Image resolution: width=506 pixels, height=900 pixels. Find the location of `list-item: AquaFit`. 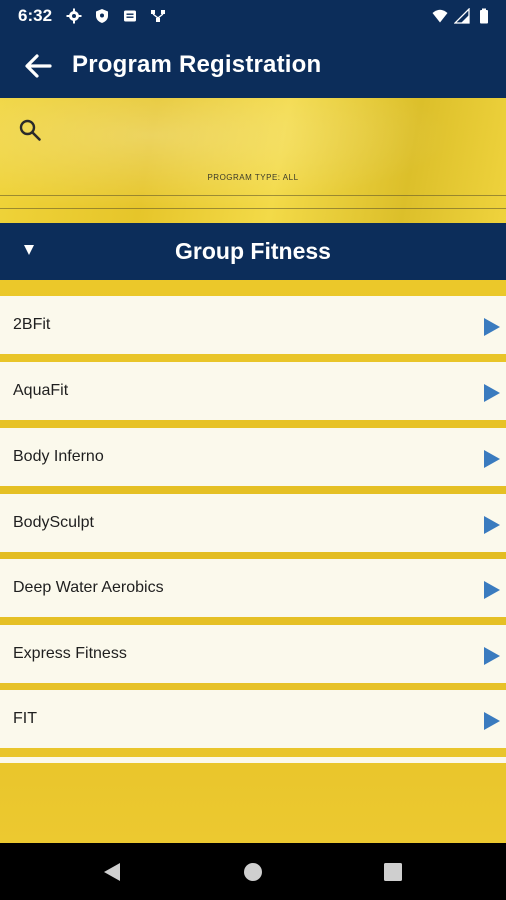

list-item: AquaFit is located at coordinates (253, 391).